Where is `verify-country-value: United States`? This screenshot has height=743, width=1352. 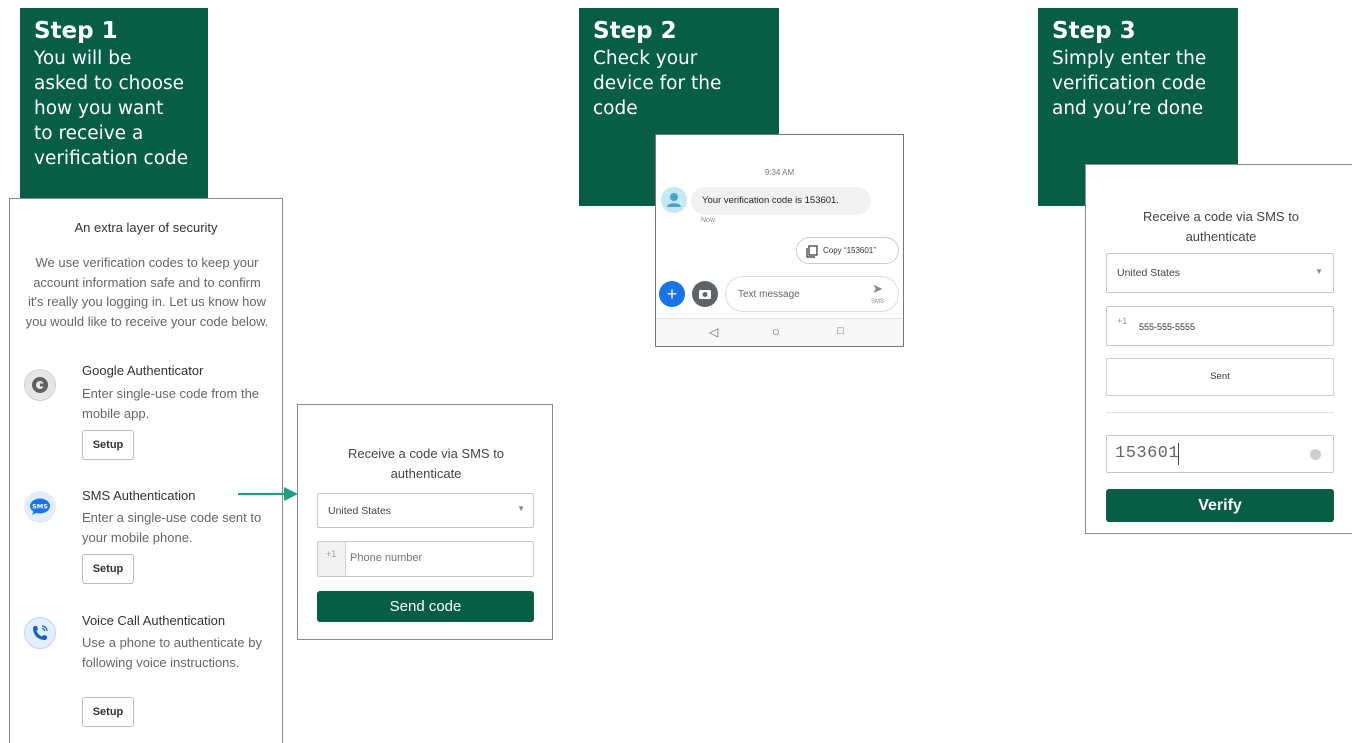
verify-country-value: United States is located at coordinates (1149, 273).